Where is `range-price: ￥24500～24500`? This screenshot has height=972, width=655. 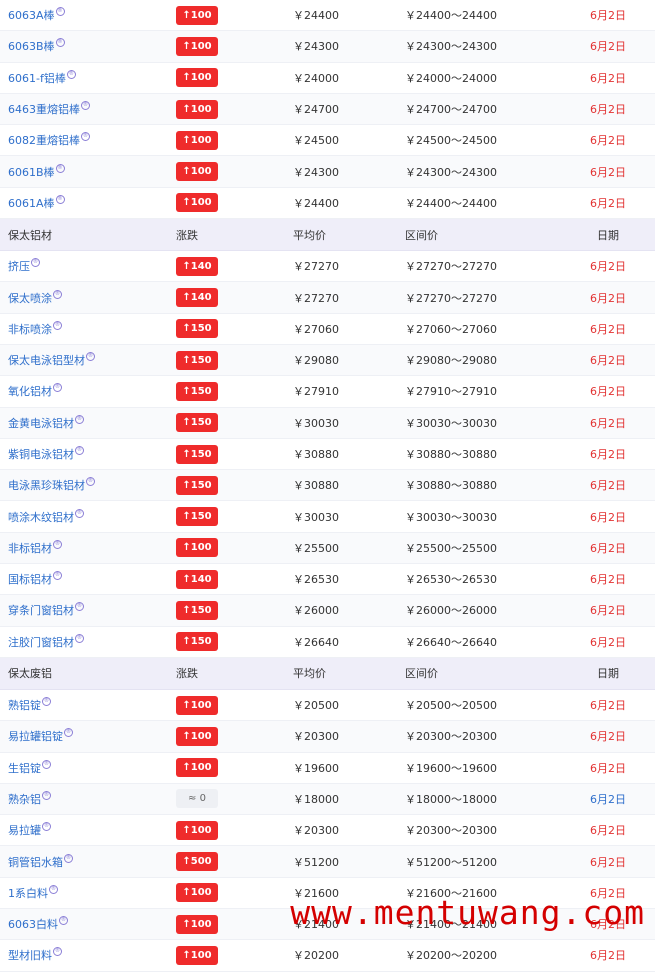
range-price: ￥24500～24500 is located at coordinates (478, 140).